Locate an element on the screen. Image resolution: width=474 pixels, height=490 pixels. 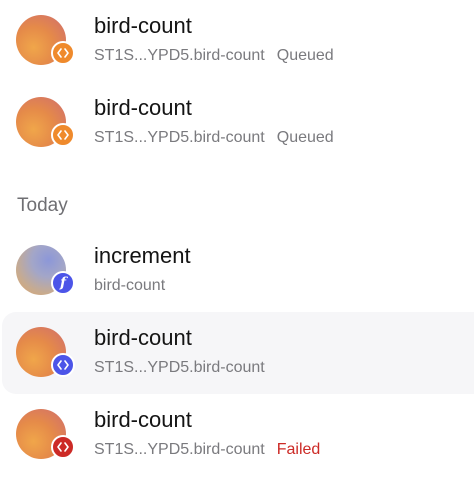
transaction-subtitle: bird-count is located at coordinates (130, 285).